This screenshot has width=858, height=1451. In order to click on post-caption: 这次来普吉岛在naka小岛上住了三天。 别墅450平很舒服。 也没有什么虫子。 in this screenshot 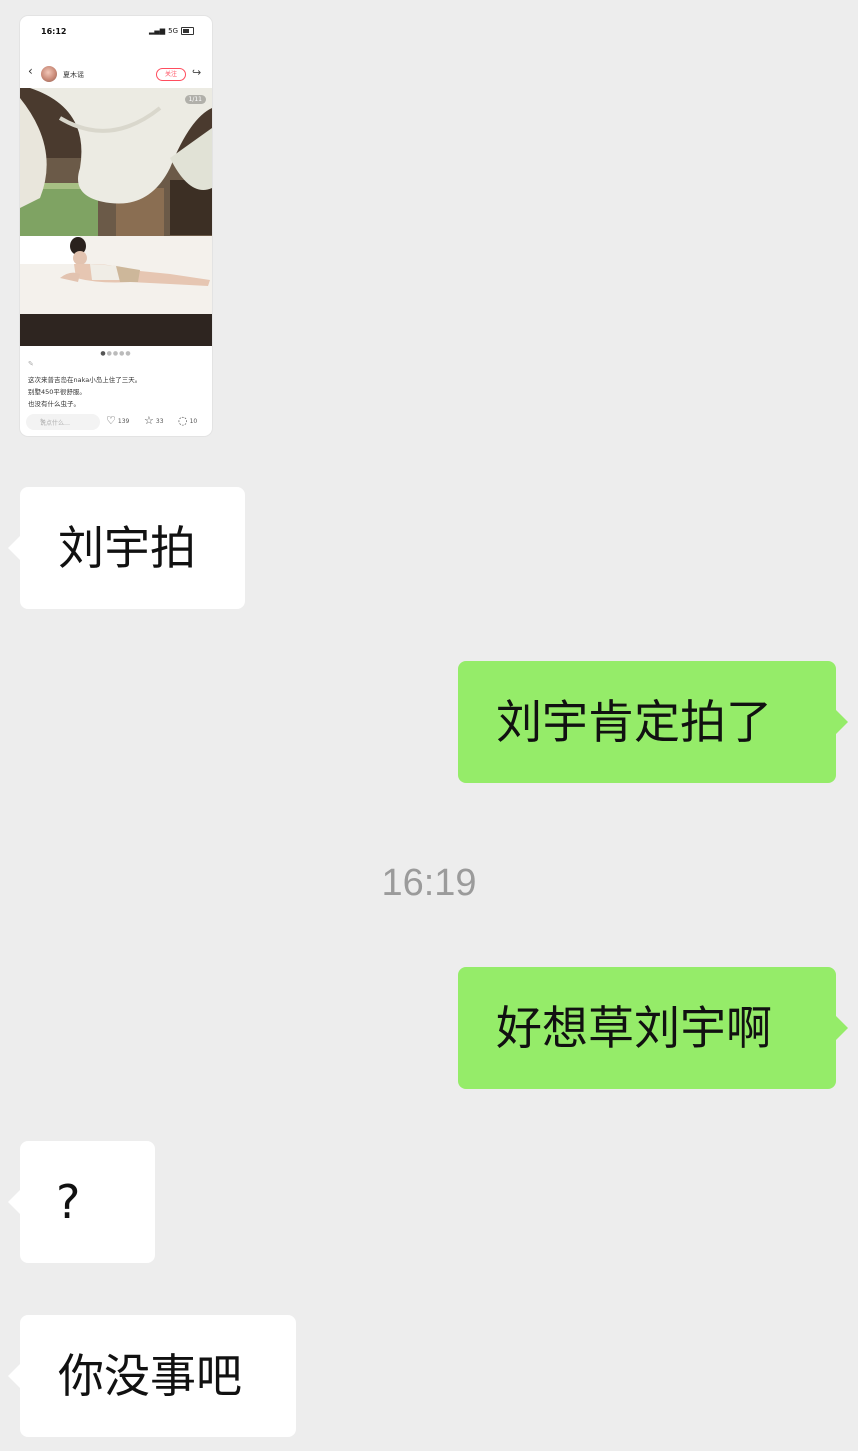, I will do `click(118, 392)`.